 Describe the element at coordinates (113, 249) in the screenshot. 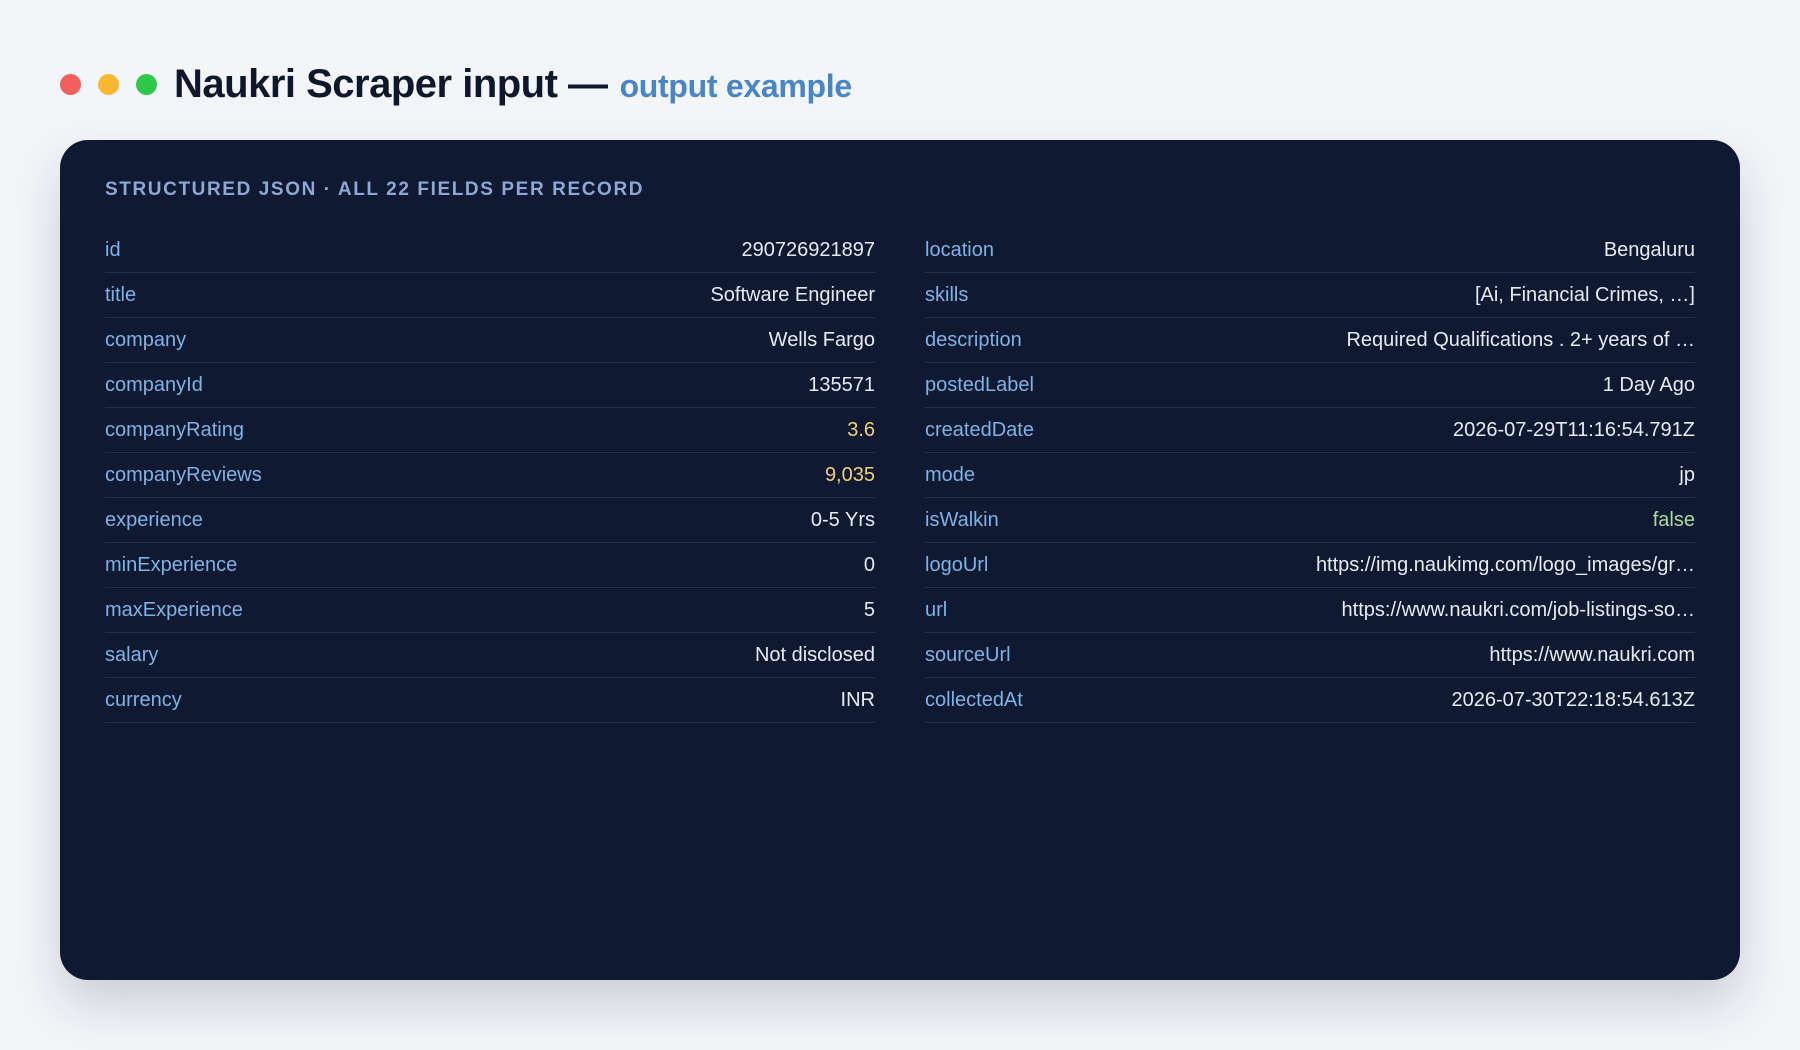

I see `field-key: id` at that location.